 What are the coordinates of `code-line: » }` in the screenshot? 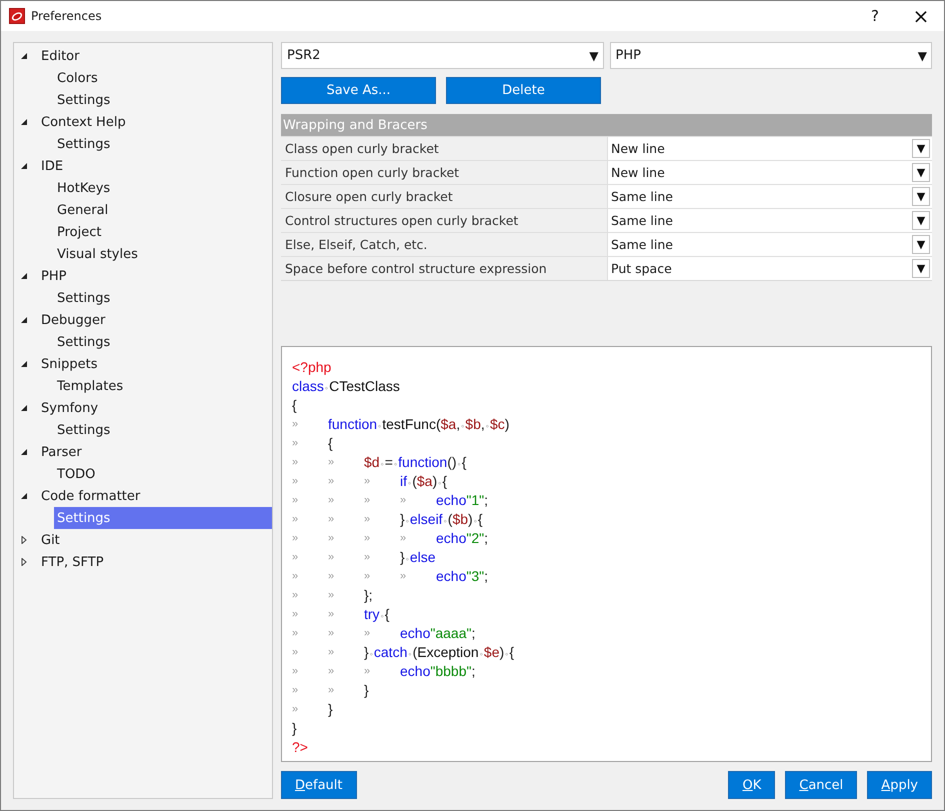 It's located at (313, 709).